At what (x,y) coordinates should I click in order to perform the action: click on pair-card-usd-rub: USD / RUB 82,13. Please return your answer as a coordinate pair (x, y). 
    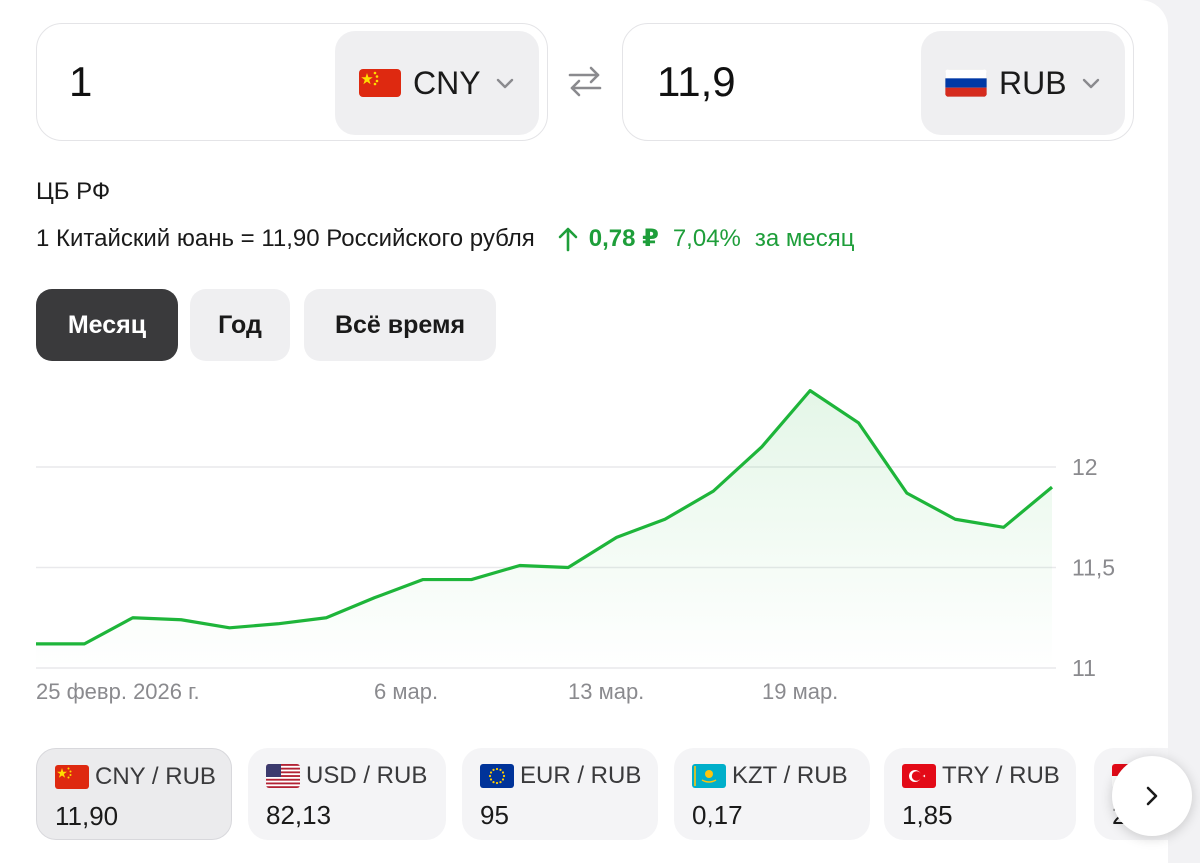
    Looking at the image, I should click on (347, 794).